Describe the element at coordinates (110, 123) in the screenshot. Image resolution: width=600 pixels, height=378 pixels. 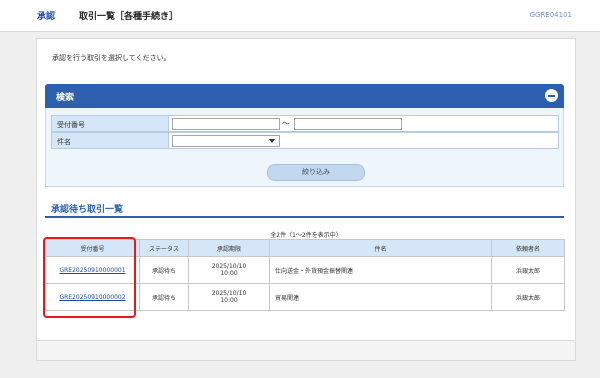
I see `receipt-number-label: 受付番号` at that location.